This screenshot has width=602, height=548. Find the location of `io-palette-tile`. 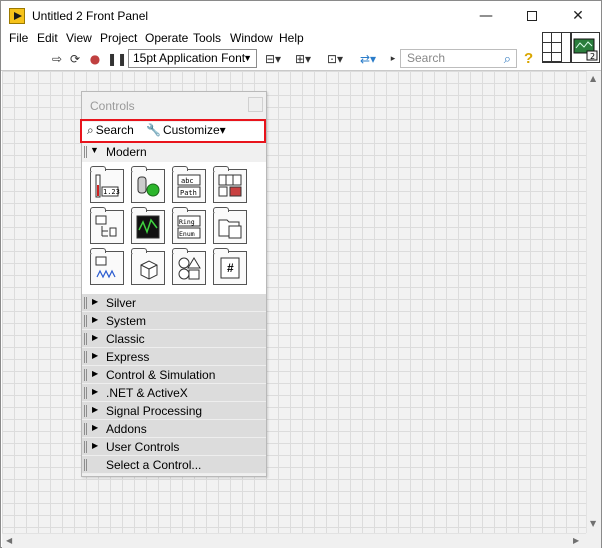

io-palette-tile is located at coordinates (107, 266).